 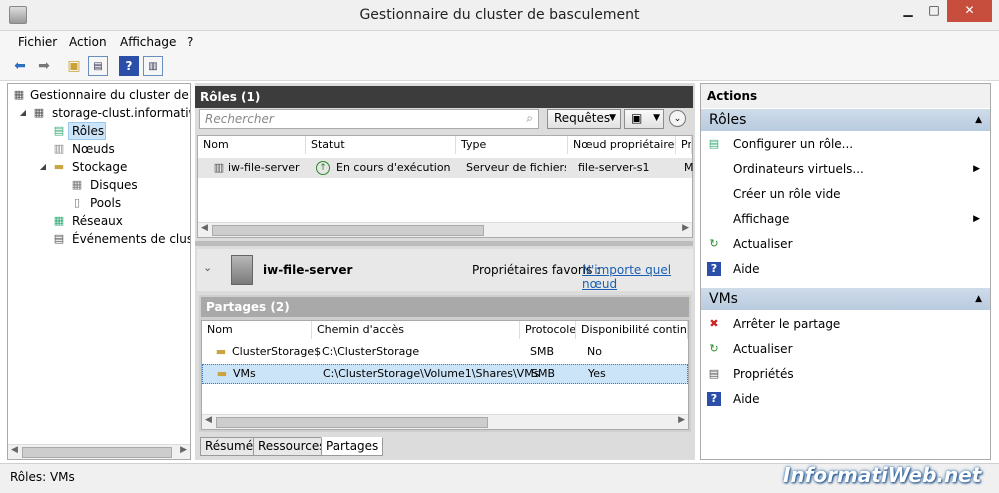 What do you see at coordinates (536, 270) in the screenshot?
I see `preferred-owners-label: Propriétaires favoris :` at bounding box center [536, 270].